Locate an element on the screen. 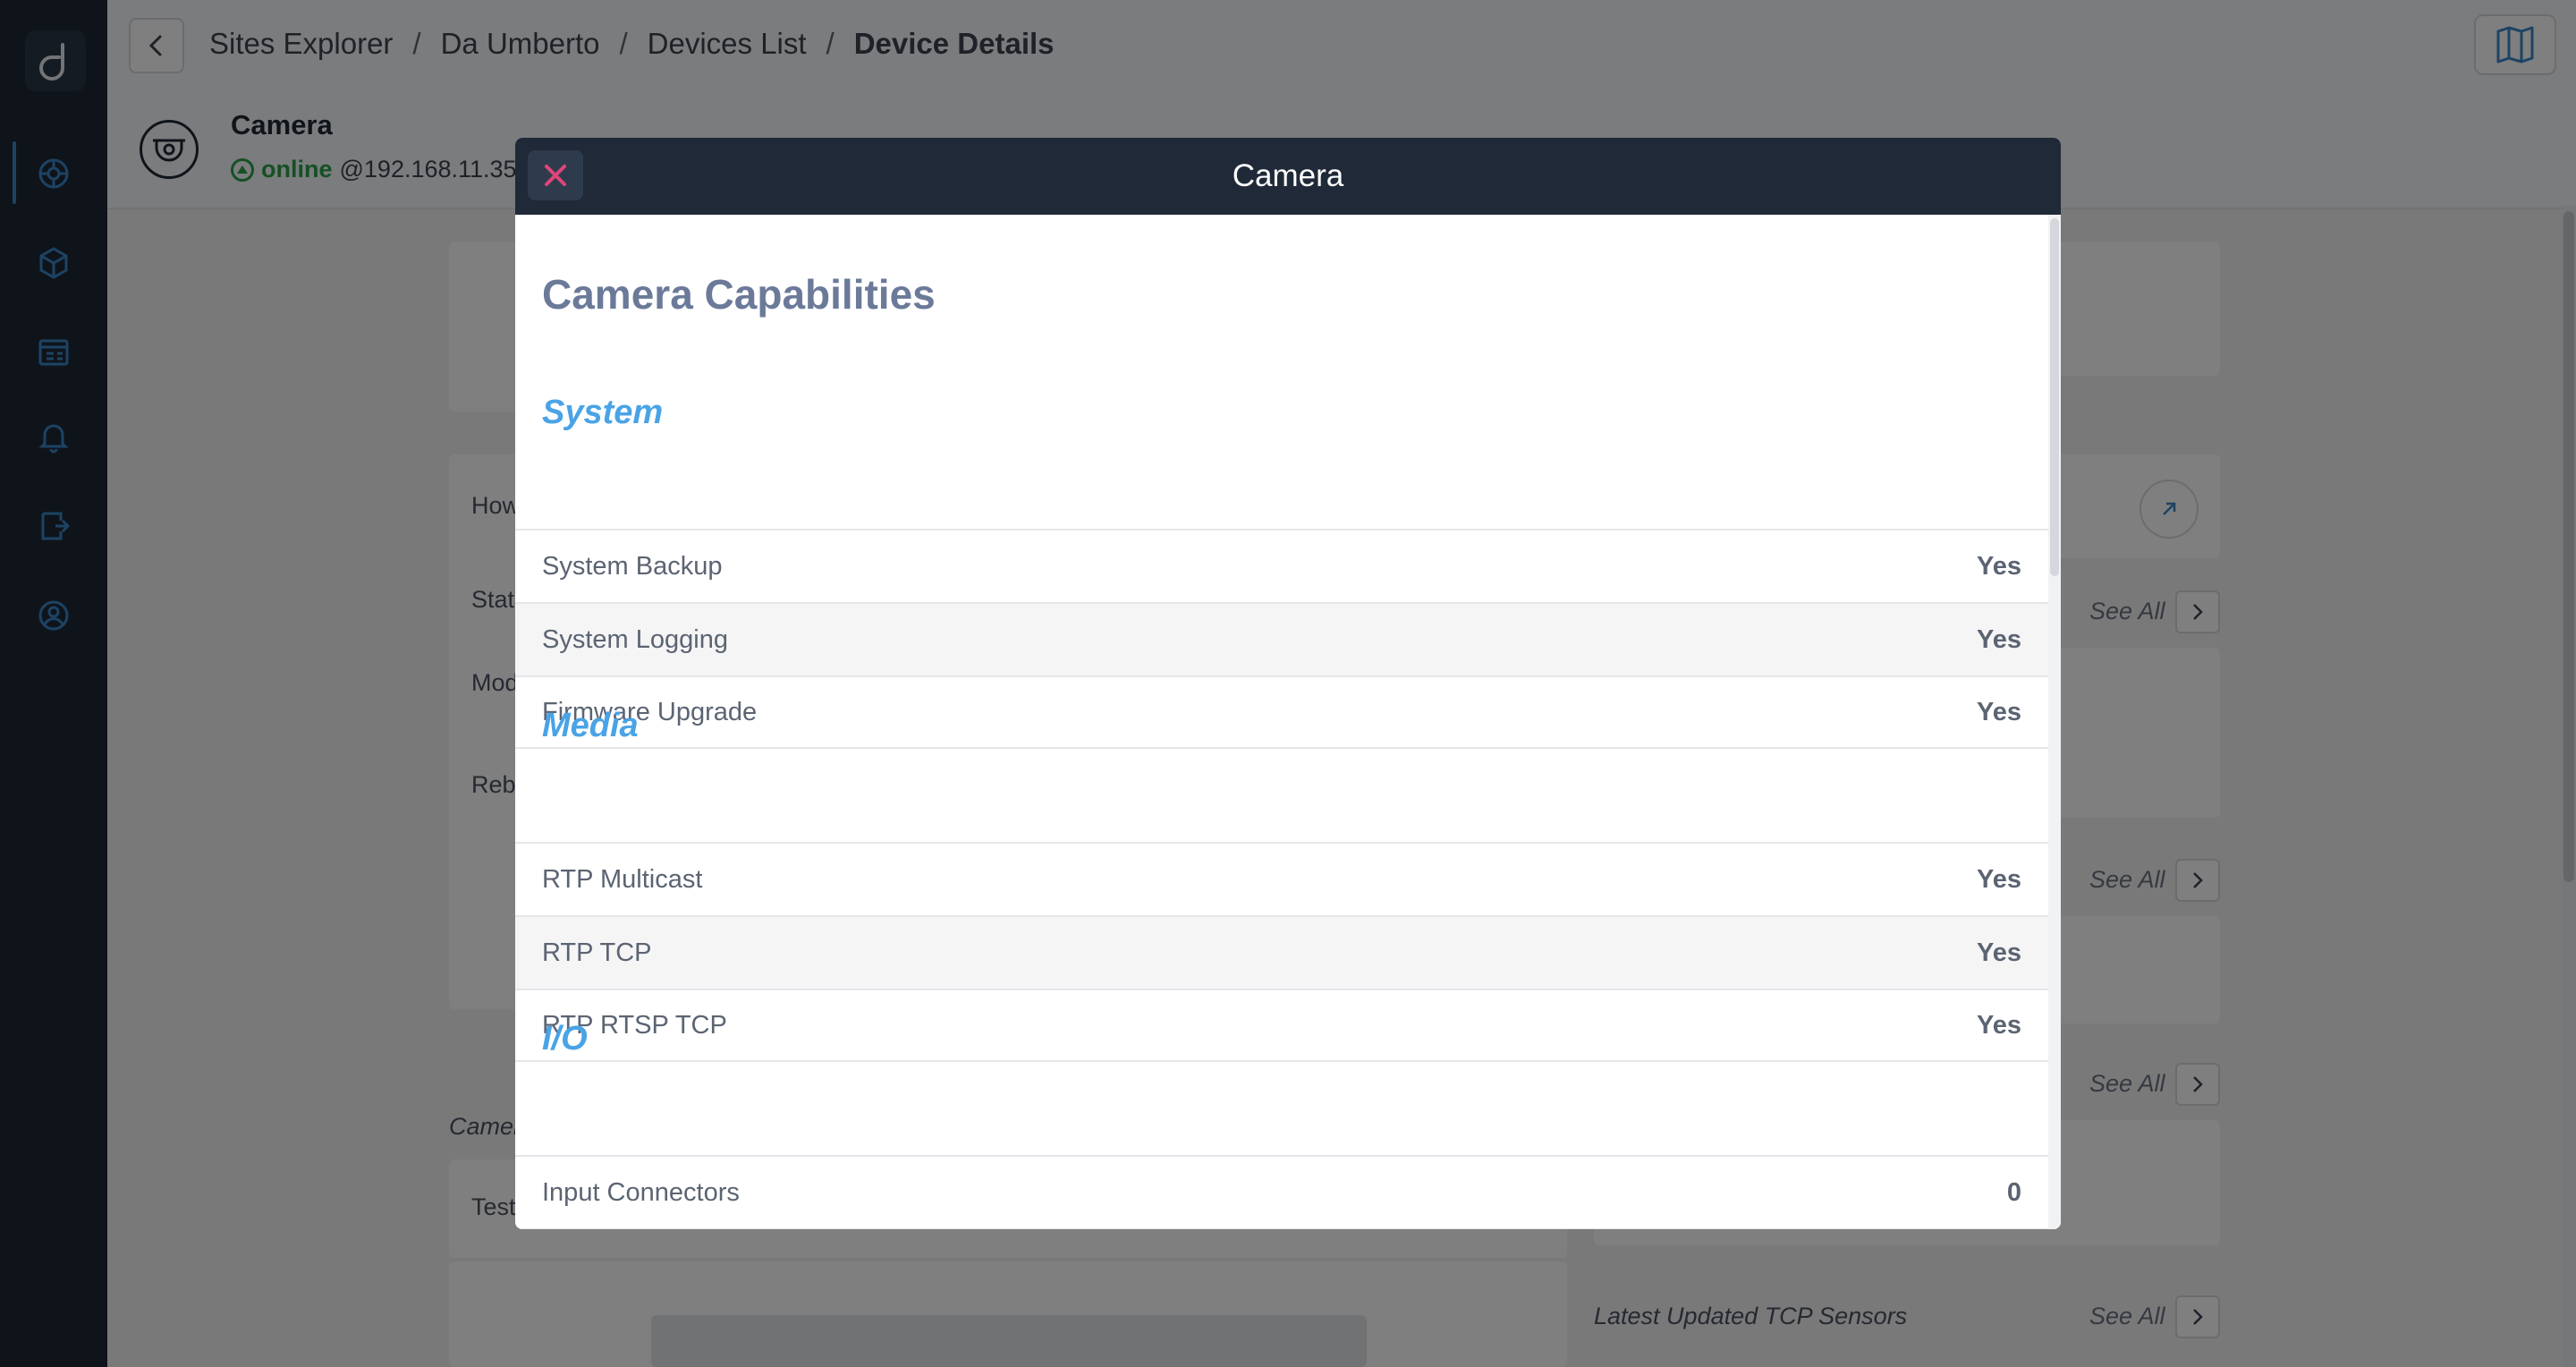 The width and height of the screenshot is (2576, 1367). group-title-media: Media is located at coordinates (590, 725).